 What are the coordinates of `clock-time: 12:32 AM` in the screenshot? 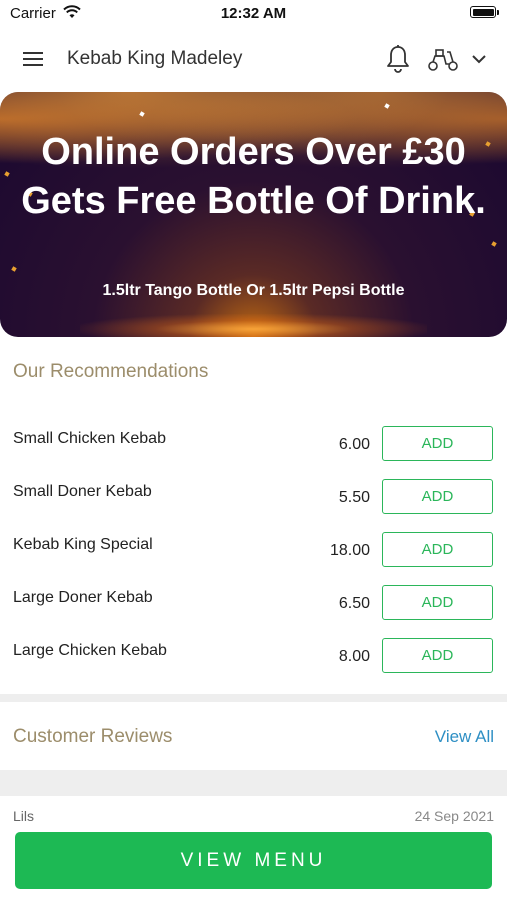 It's located at (253, 13).